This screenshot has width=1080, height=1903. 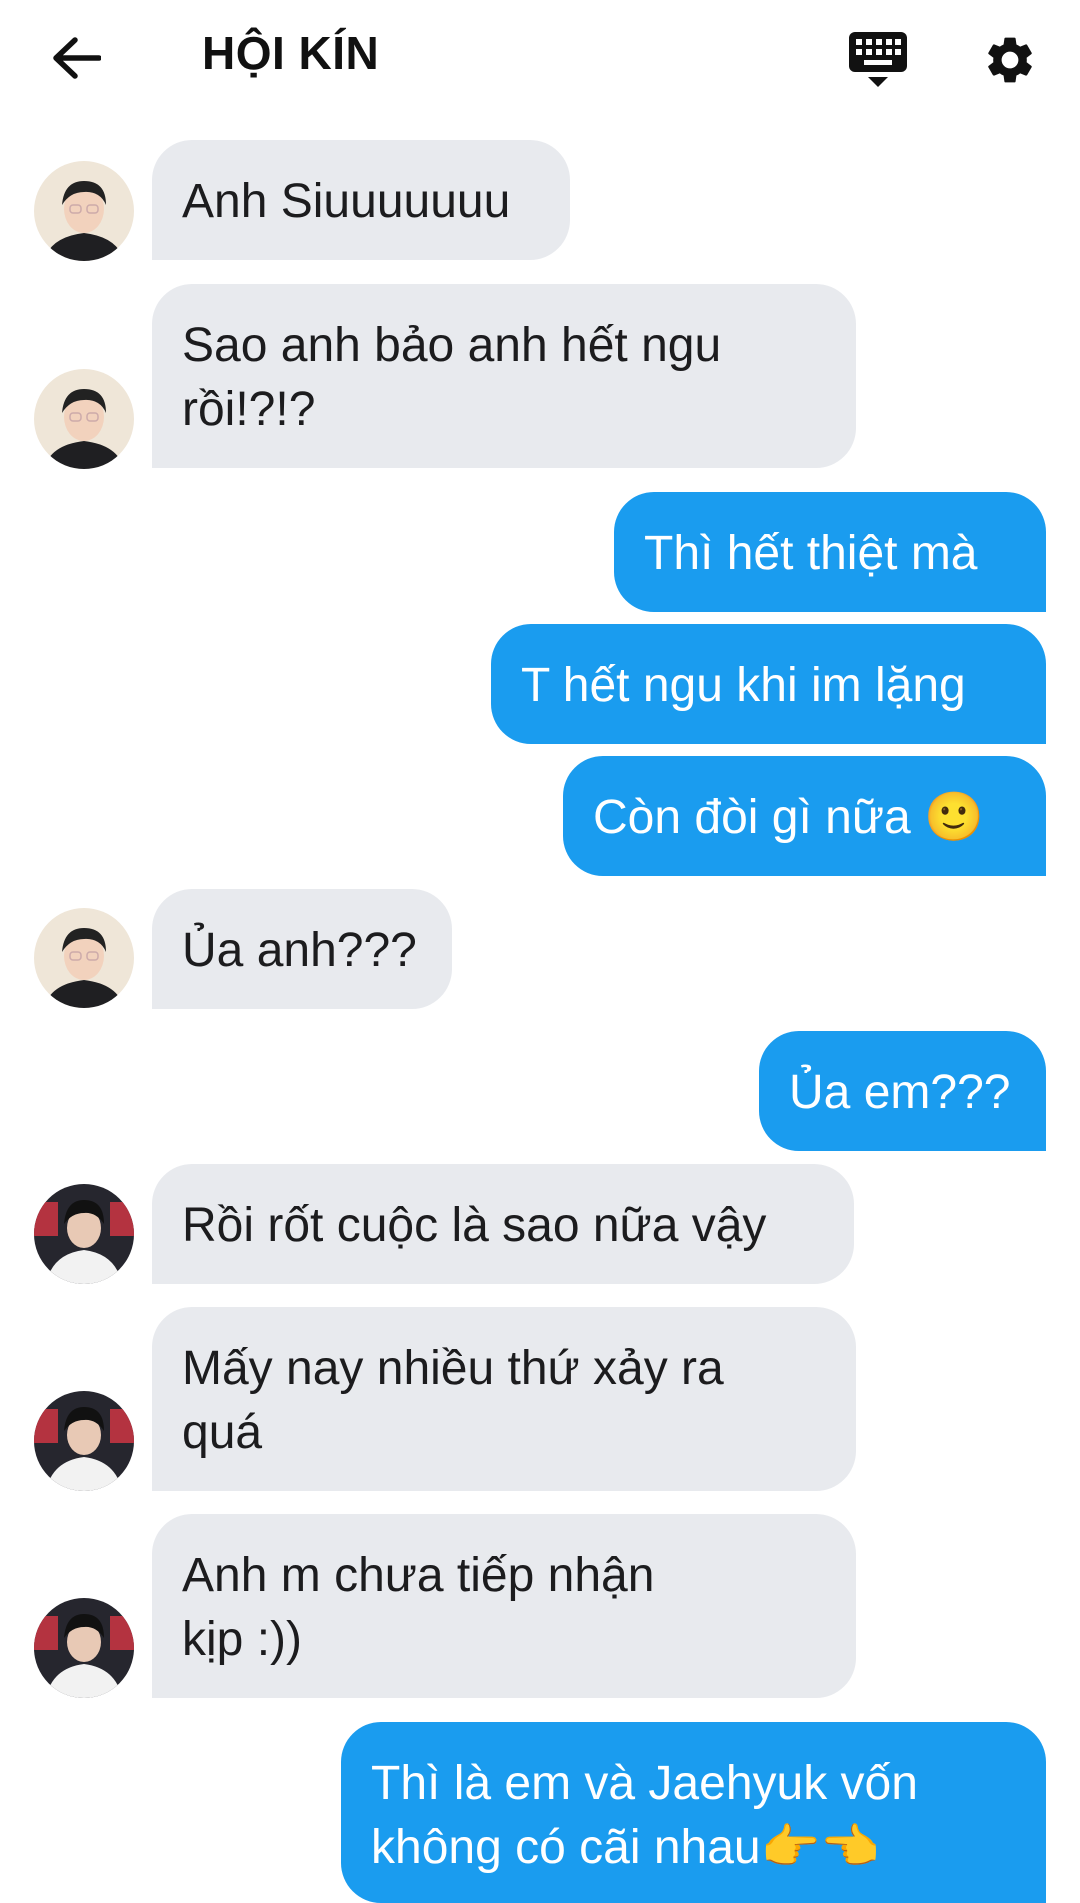 I want to click on message-bubble-outgoing: Còn đòi gì nữa 🙂, so click(x=804, y=816).